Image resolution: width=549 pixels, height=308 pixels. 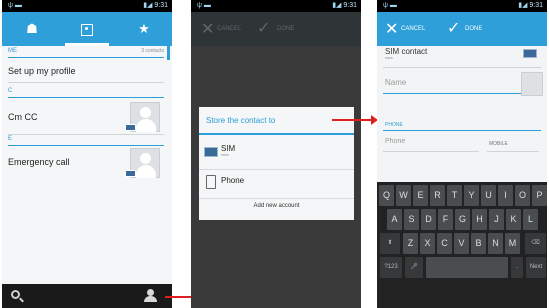 What do you see at coordinates (495, 243) in the screenshot?
I see `key-n: N` at bounding box center [495, 243].